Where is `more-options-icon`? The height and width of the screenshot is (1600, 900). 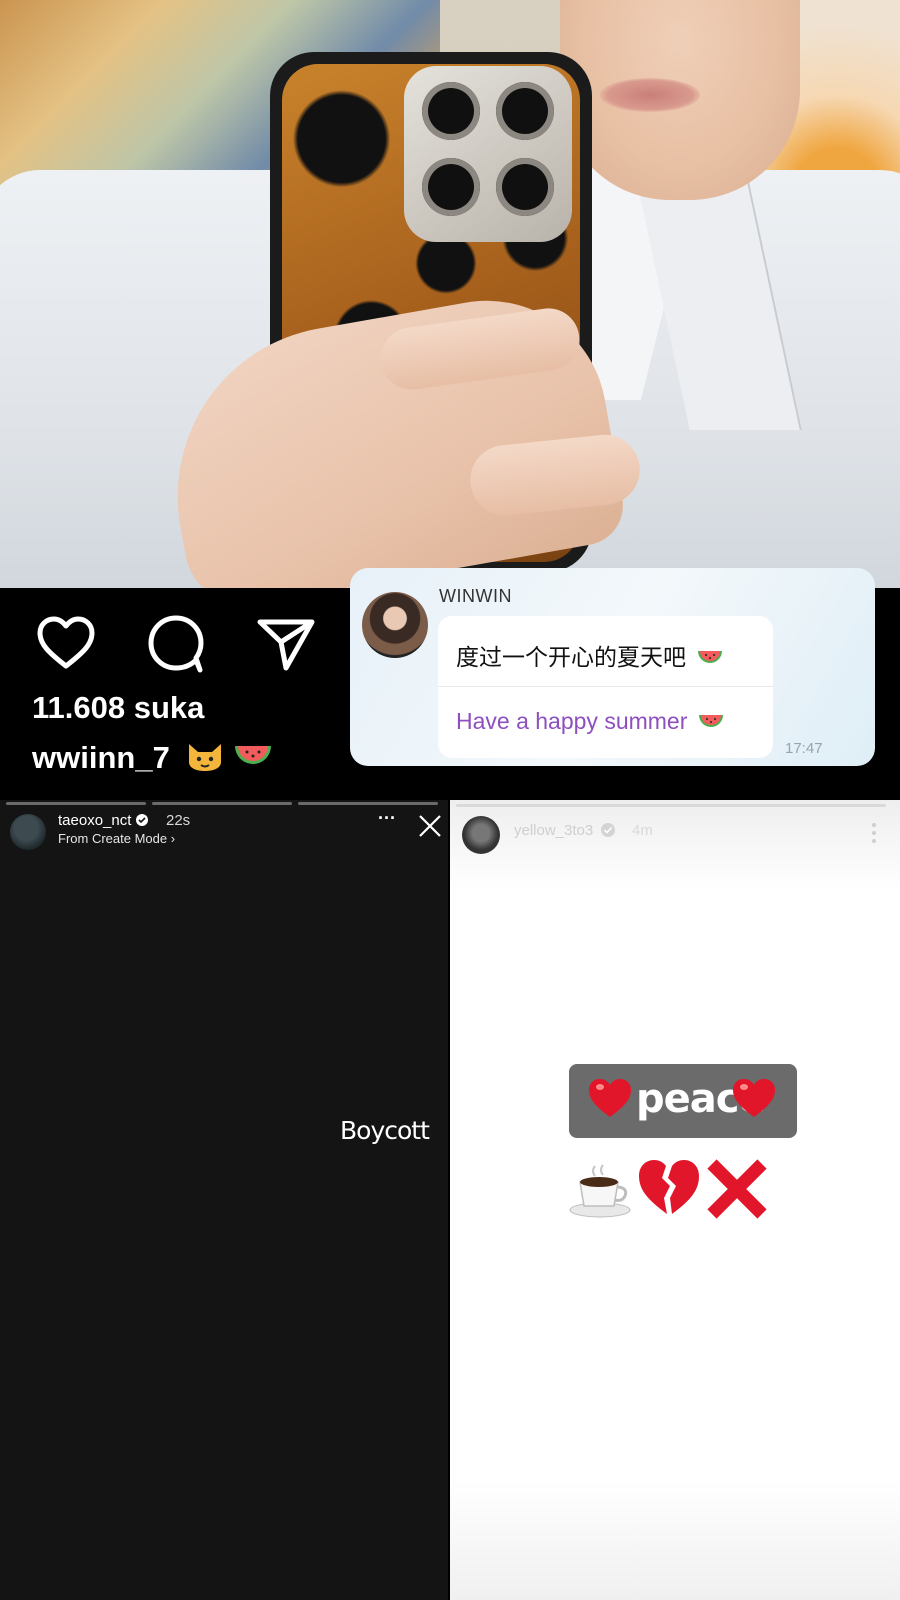
more-options-icon is located at coordinates (874, 835).